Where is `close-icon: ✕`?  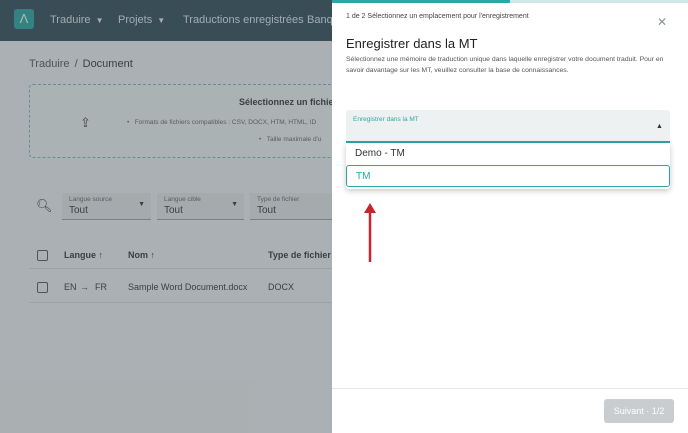 close-icon: ✕ is located at coordinates (662, 22).